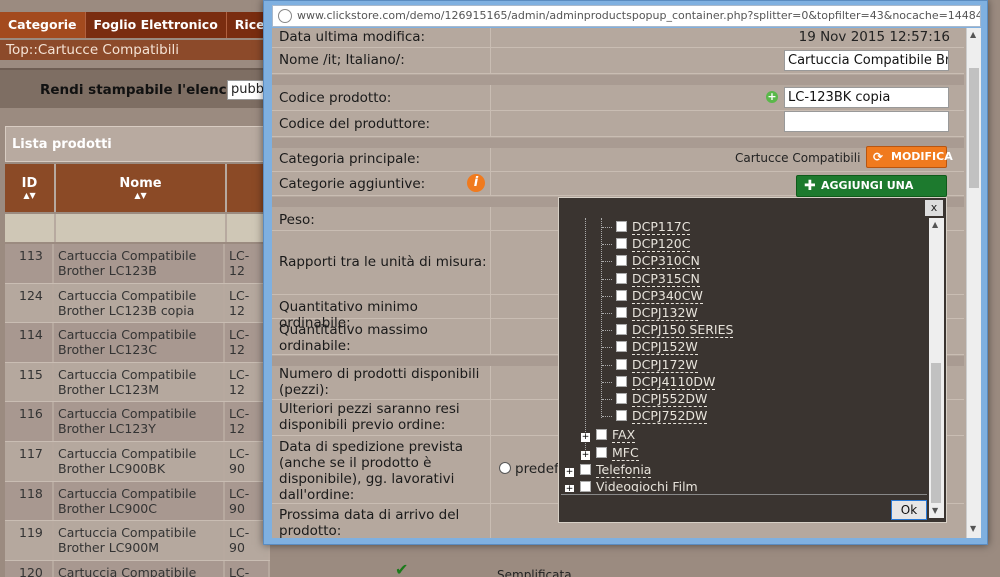  What do you see at coordinates (866, 97) in the screenshot?
I see `code-input: LC-123BK copia` at bounding box center [866, 97].